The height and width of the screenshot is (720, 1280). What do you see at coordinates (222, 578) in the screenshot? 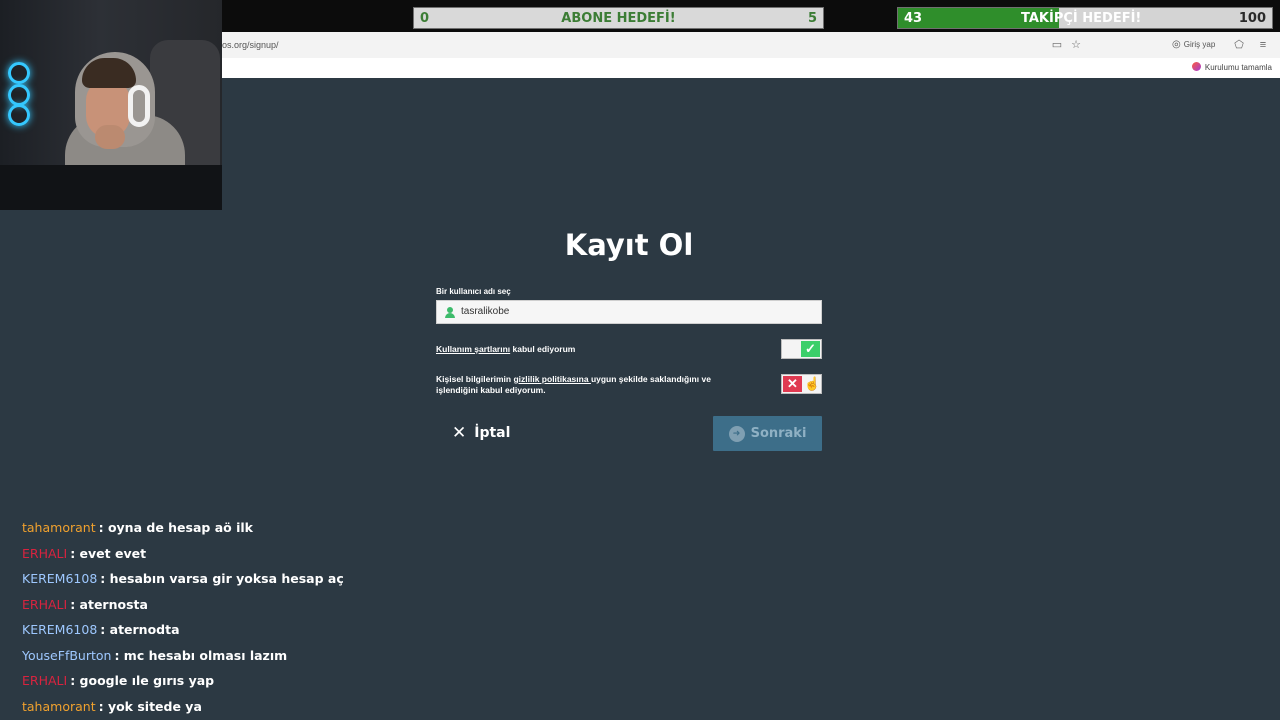
I see `chat-text: : hesabın varsa gir yoksa hesap aç` at bounding box center [222, 578].